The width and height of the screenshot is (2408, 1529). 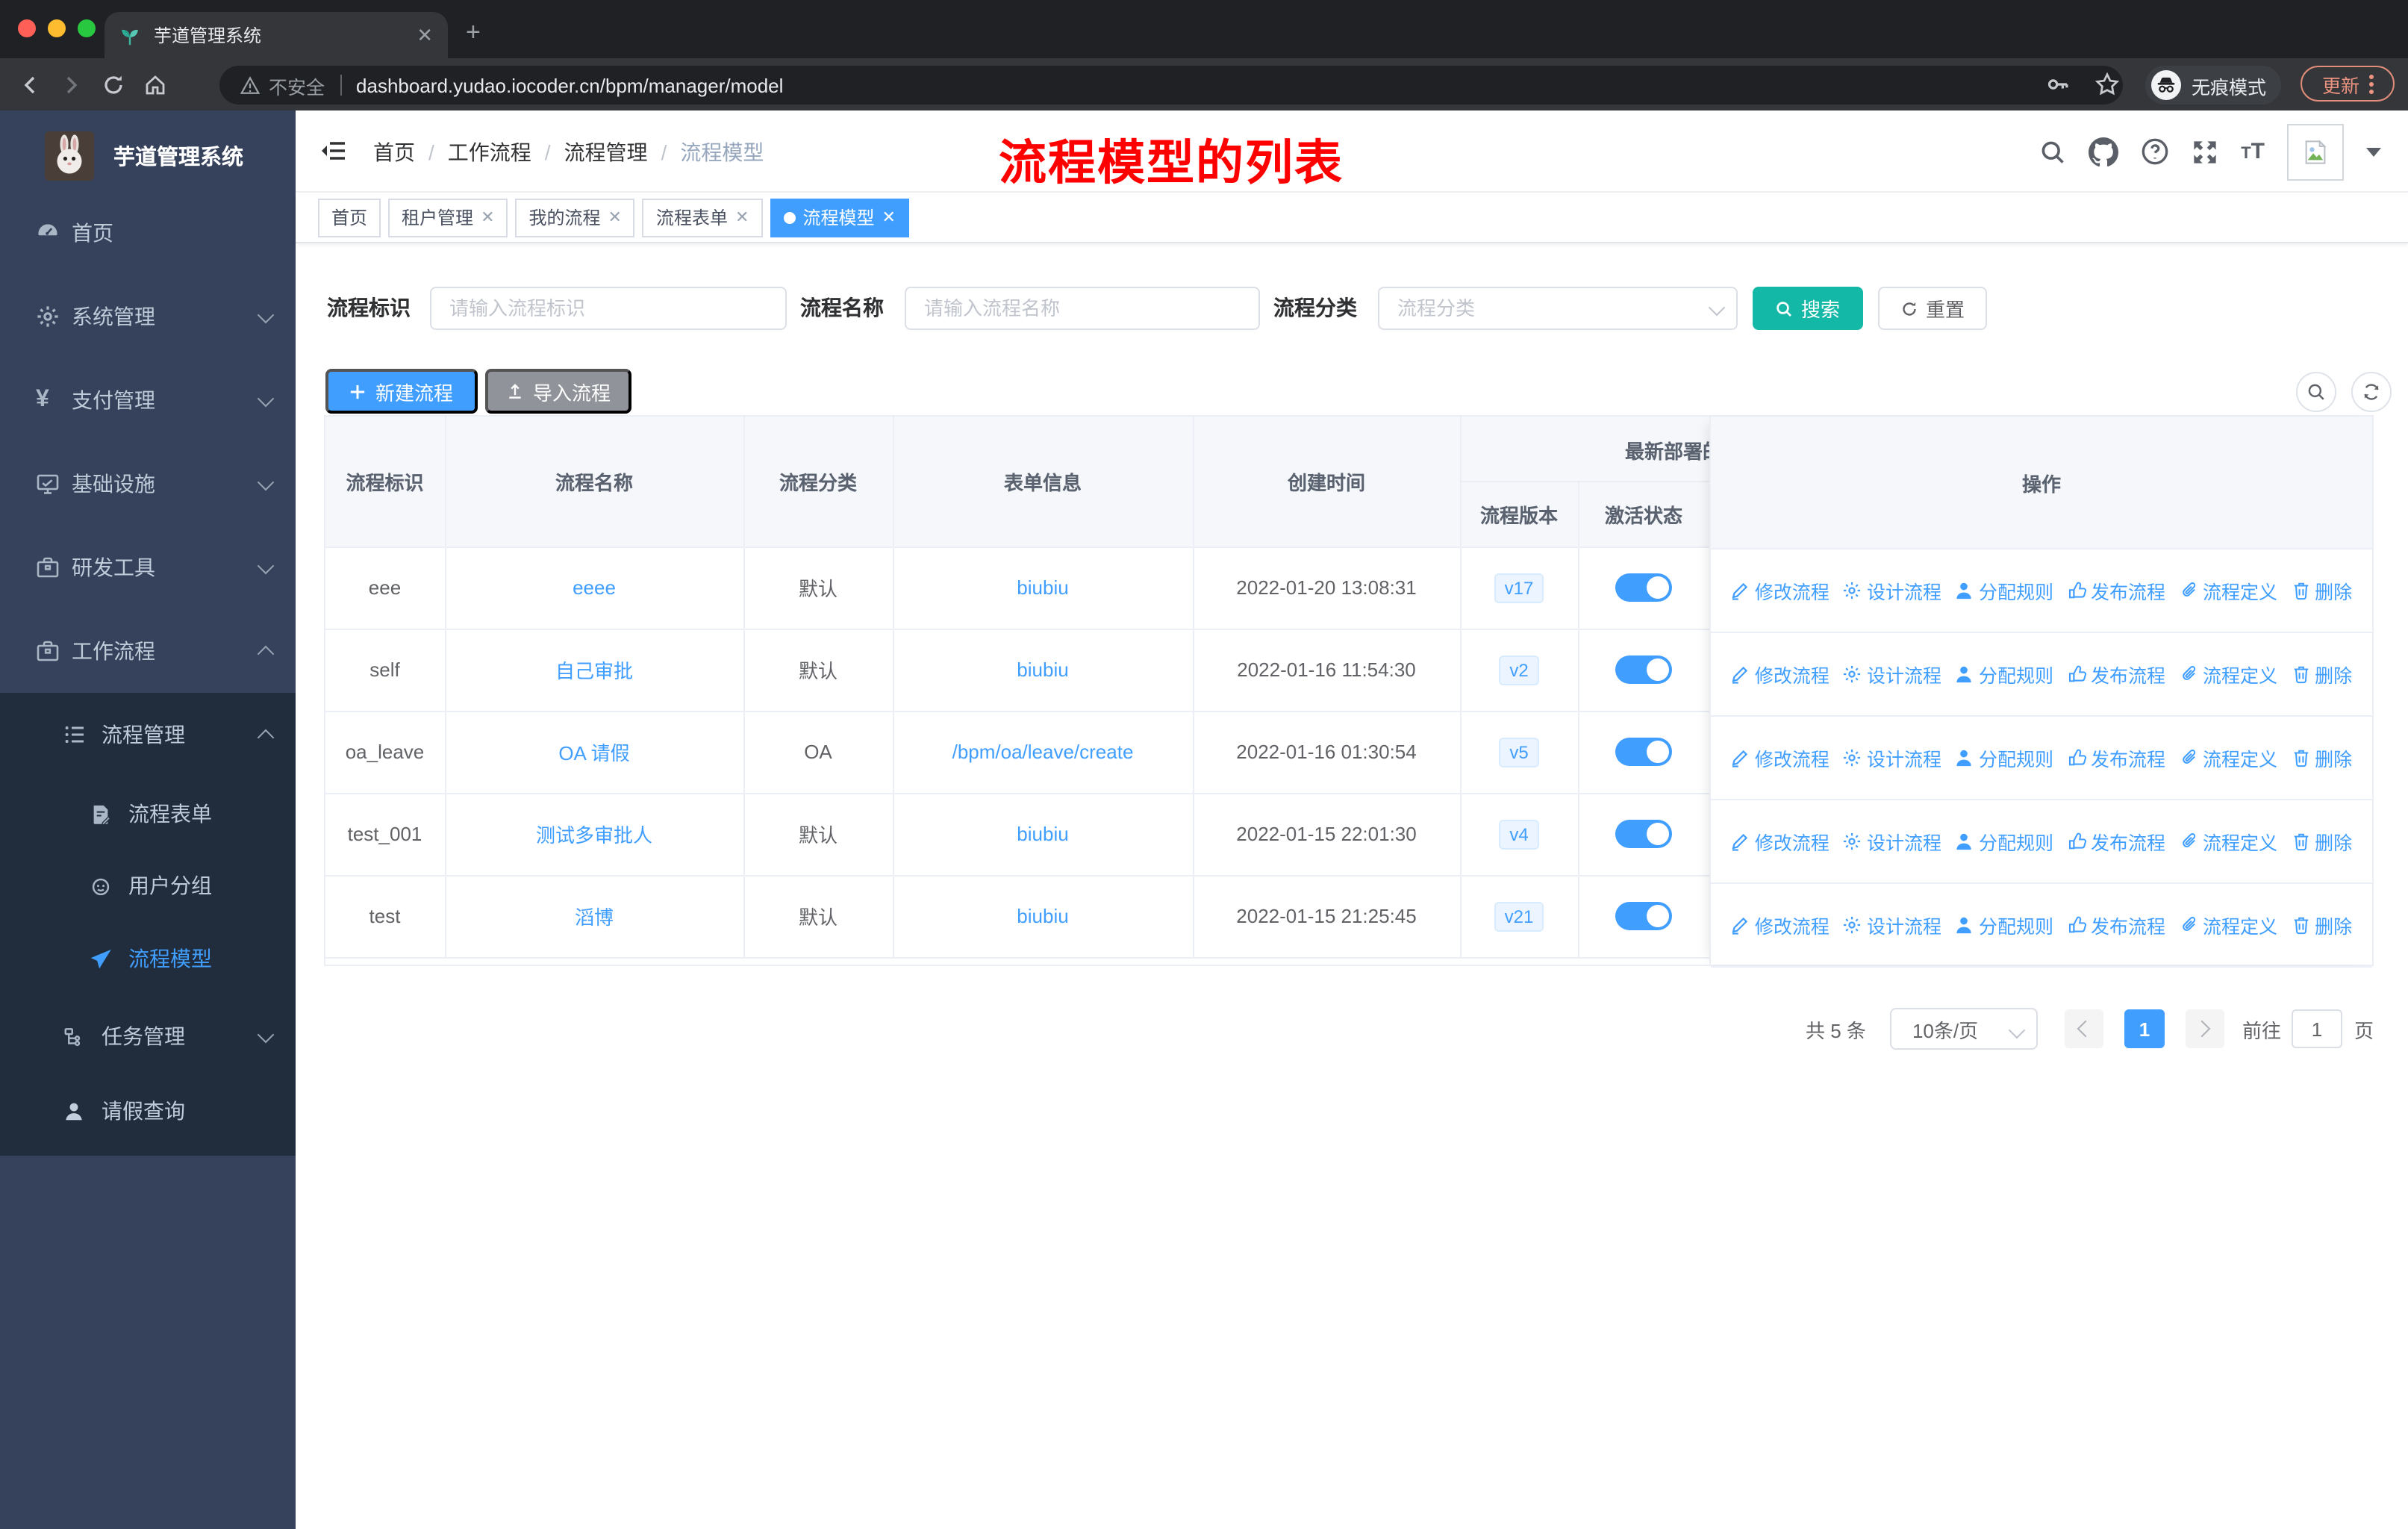 I want to click on import-process-button: 导入流程, so click(x=558, y=391).